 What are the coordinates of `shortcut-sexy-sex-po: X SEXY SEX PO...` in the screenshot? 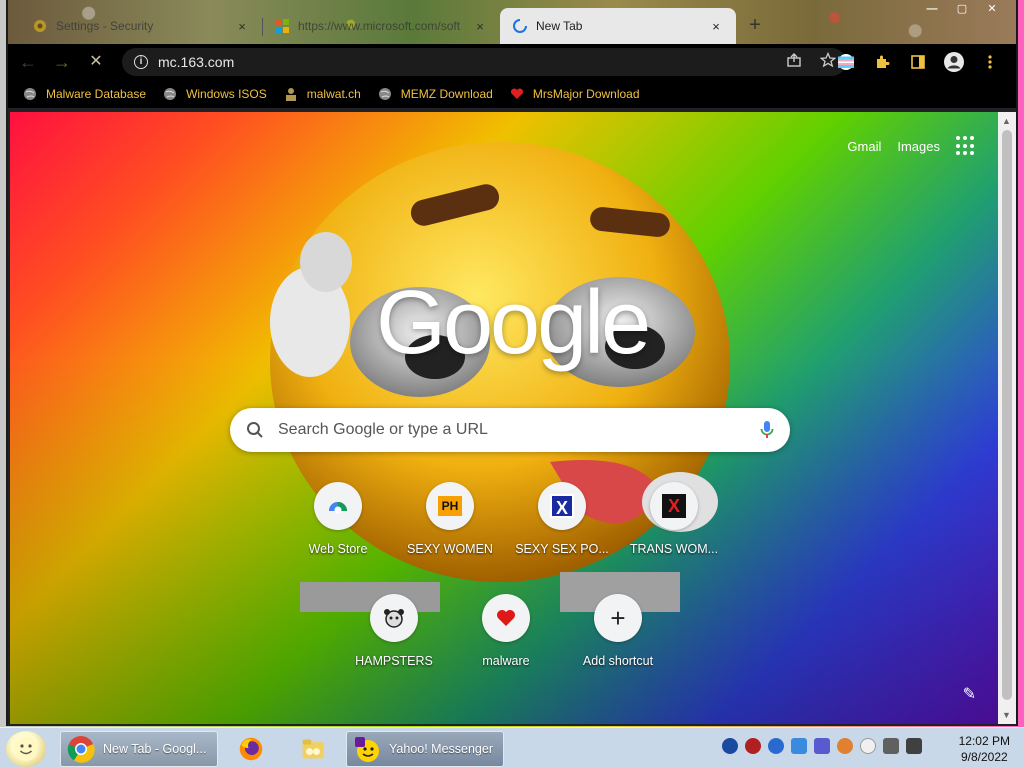 It's located at (562, 519).